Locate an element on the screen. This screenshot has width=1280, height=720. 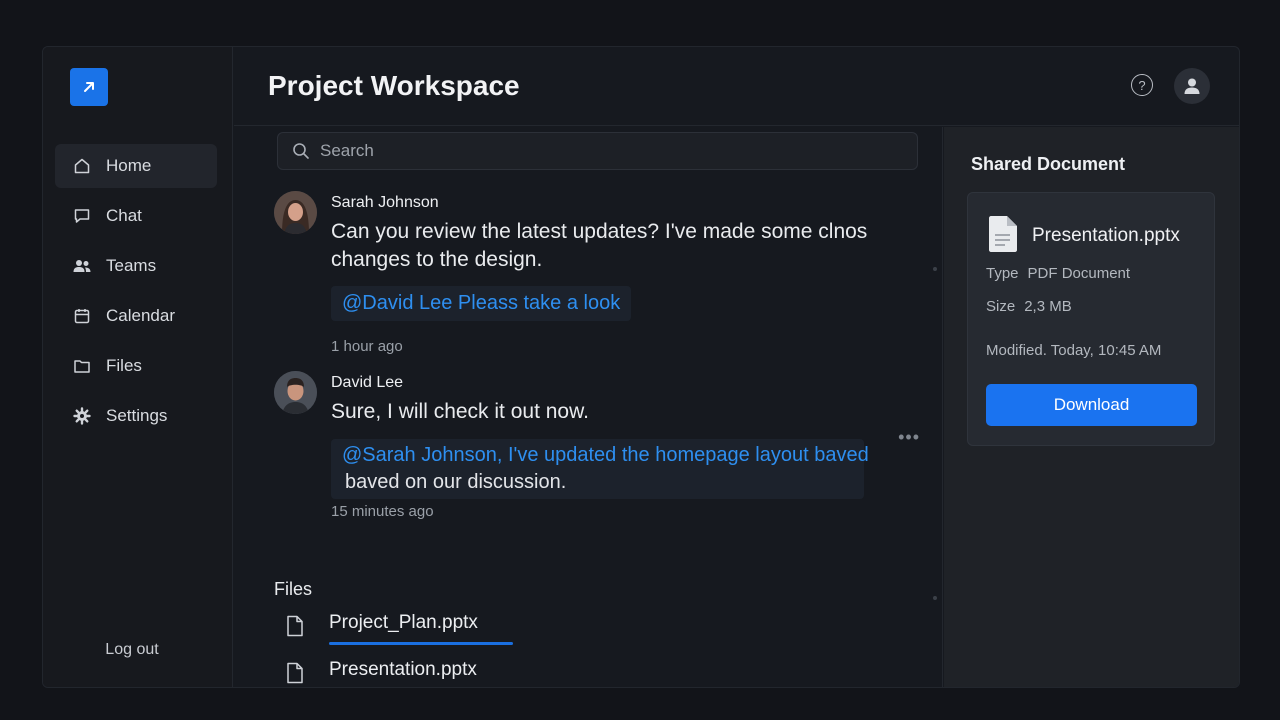
page-title: Project Workspace is located at coordinates (394, 85).